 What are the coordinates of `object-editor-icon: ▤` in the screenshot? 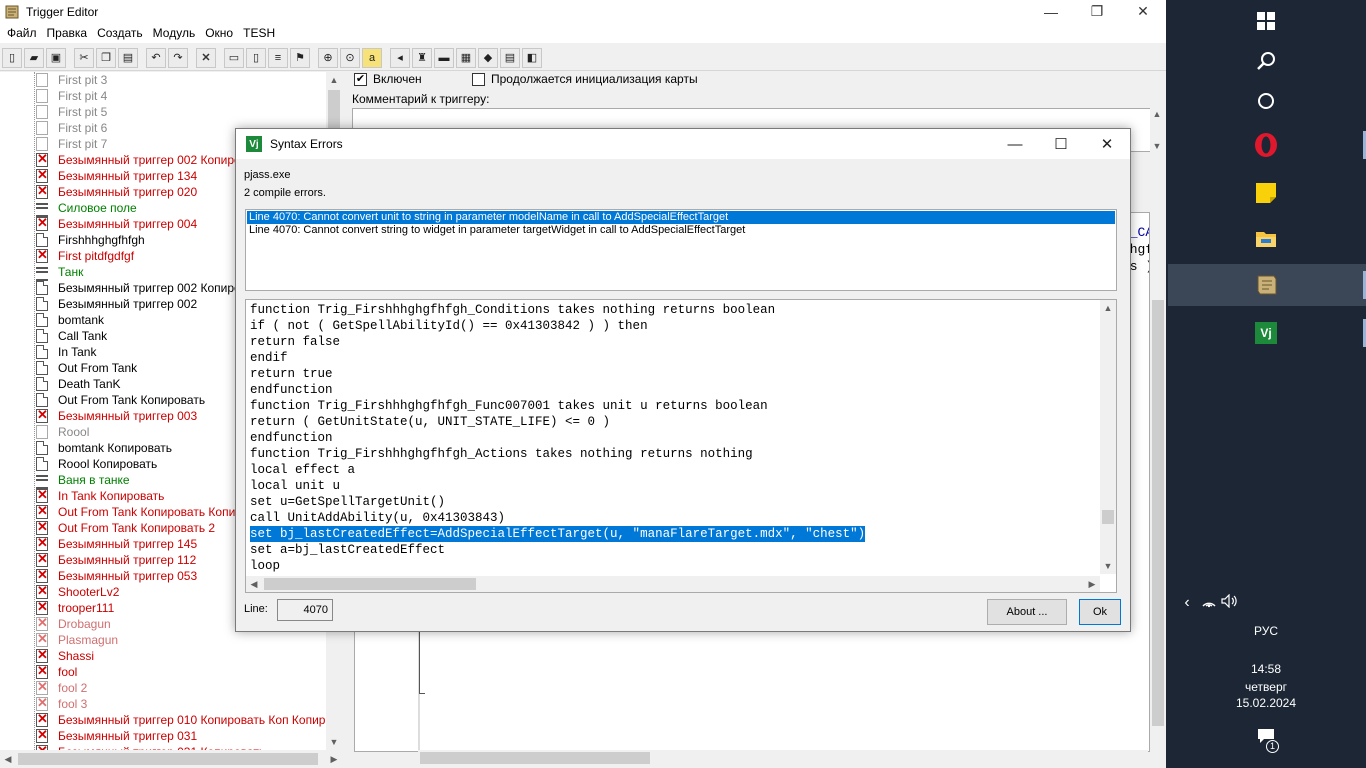 It's located at (510, 57).